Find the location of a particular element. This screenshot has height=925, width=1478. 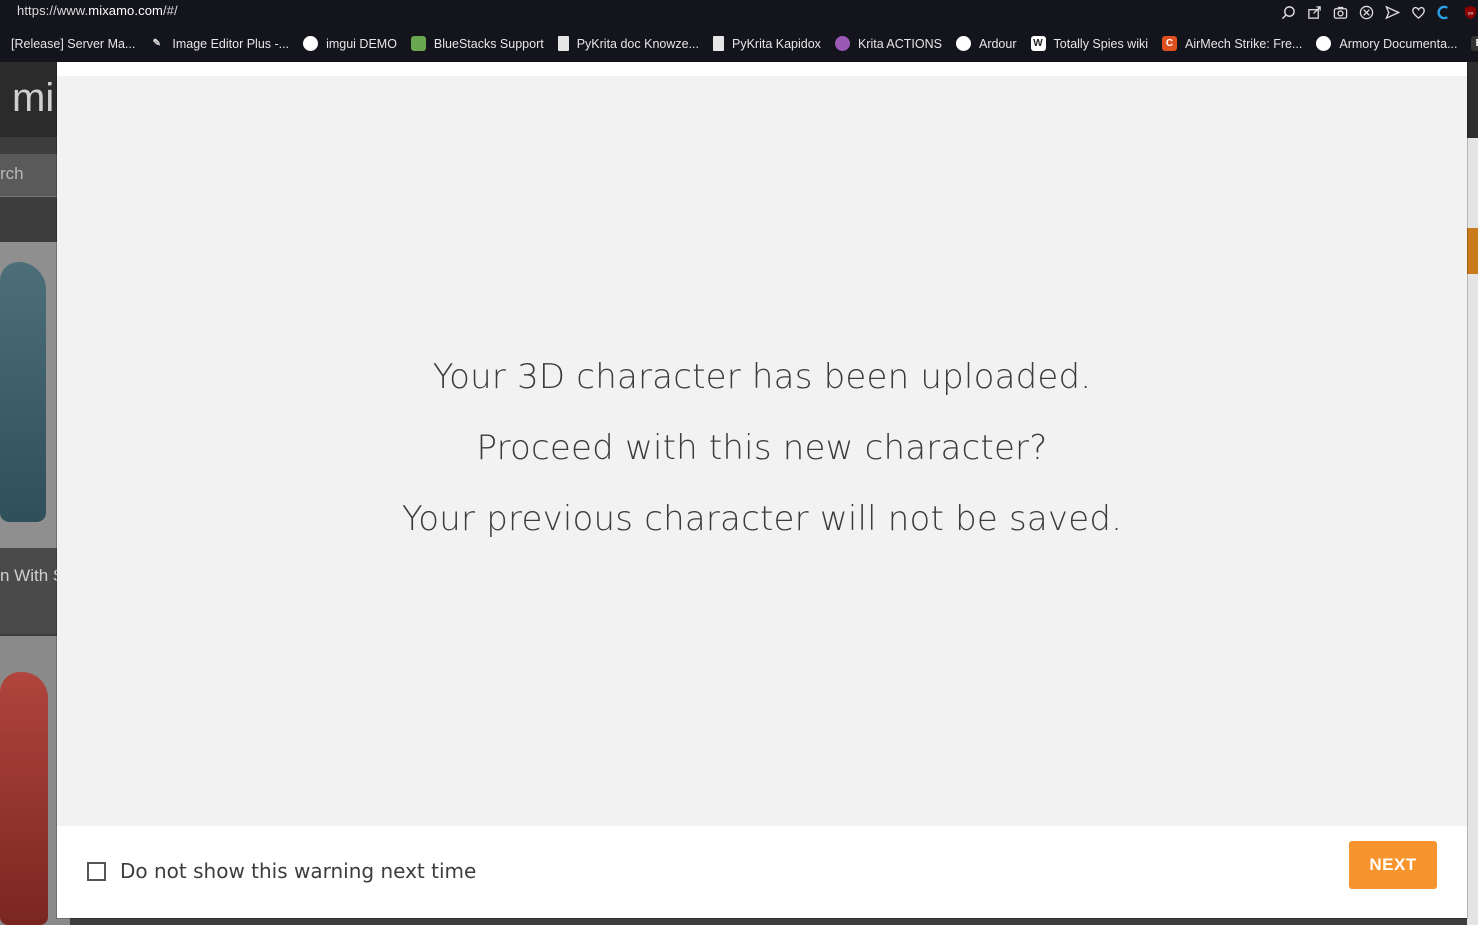

message-line-proceed: Proceed with this new character? is located at coordinates (762, 448).